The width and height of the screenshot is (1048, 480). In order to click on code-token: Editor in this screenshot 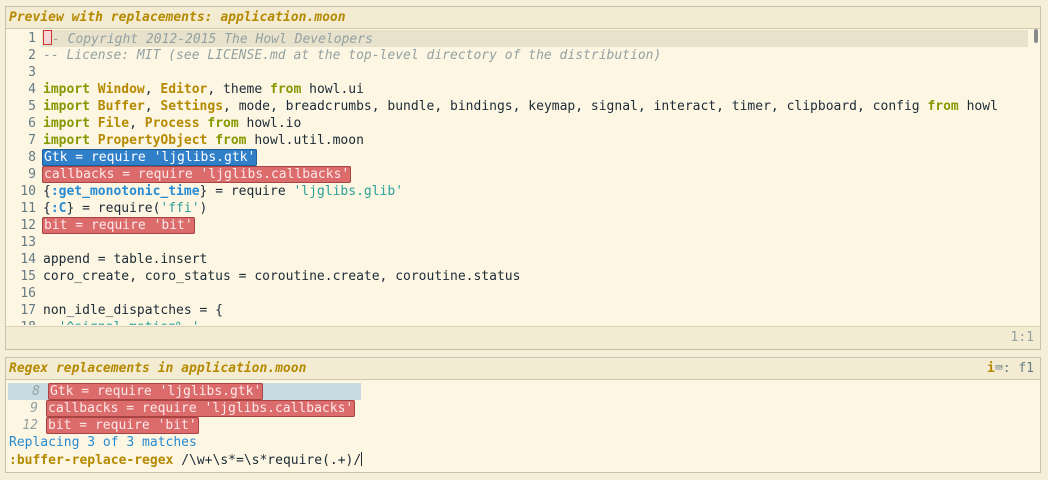, I will do `click(184, 89)`.